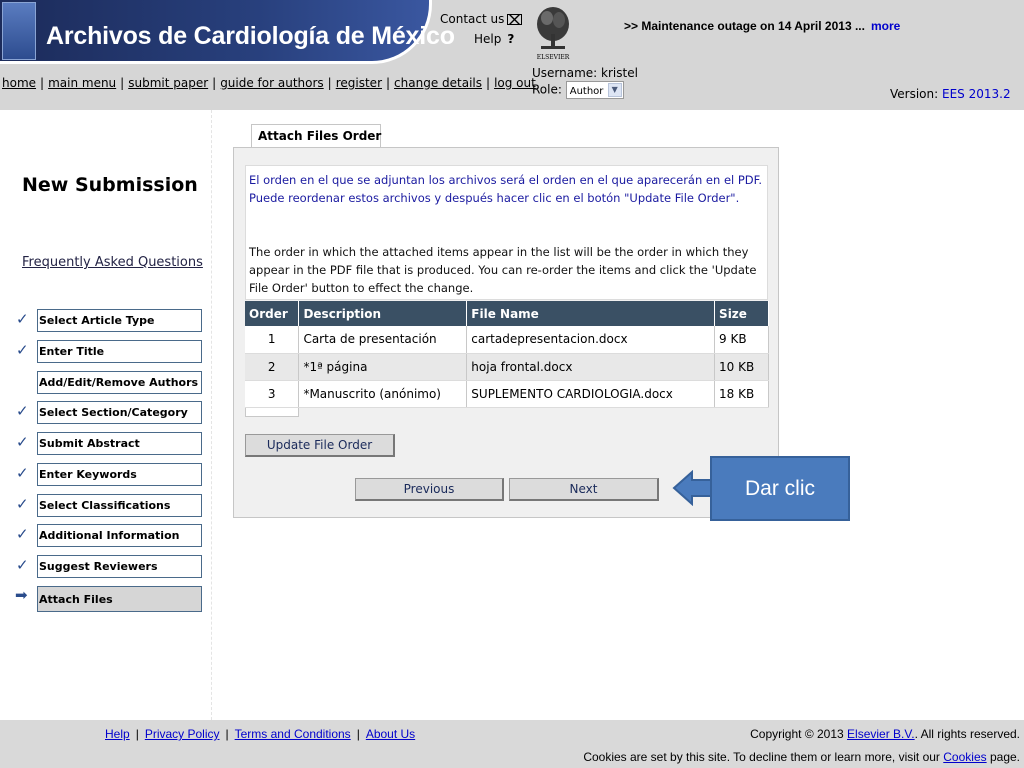 The width and height of the screenshot is (1024, 768). What do you see at coordinates (591, 313) in the screenshot?
I see `column-header-file-name: File Name` at bounding box center [591, 313].